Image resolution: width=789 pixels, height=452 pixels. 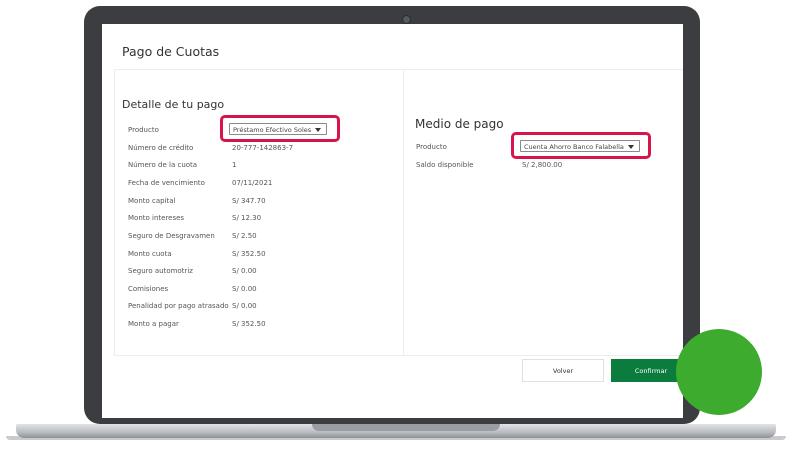 What do you see at coordinates (542, 165) in the screenshot?
I see `saldo-value: S/ 2,800.00` at bounding box center [542, 165].